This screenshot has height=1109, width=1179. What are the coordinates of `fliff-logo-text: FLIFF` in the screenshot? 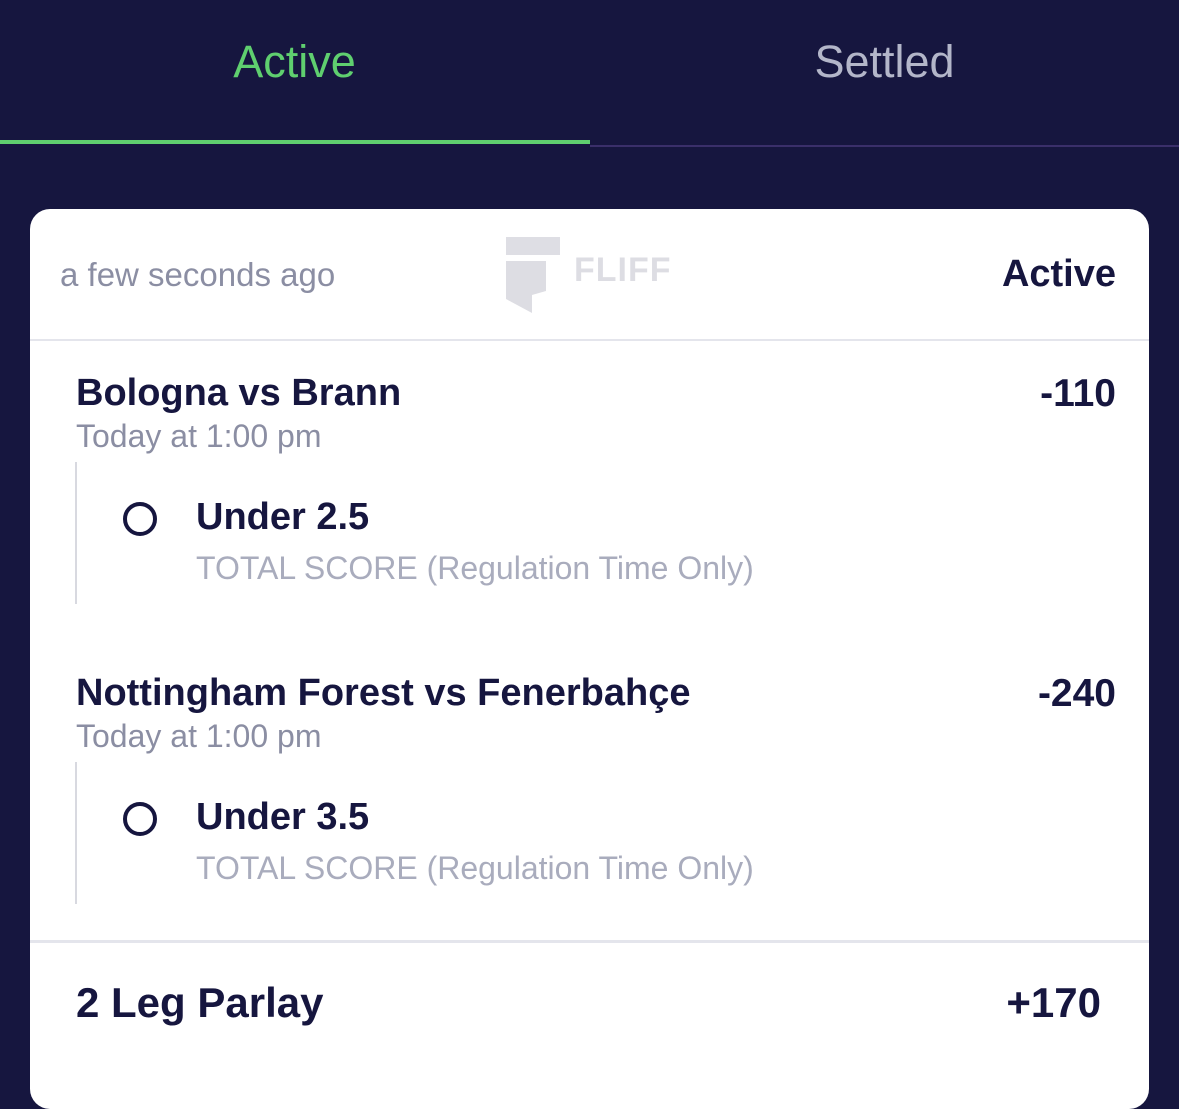 It's located at (623, 270).